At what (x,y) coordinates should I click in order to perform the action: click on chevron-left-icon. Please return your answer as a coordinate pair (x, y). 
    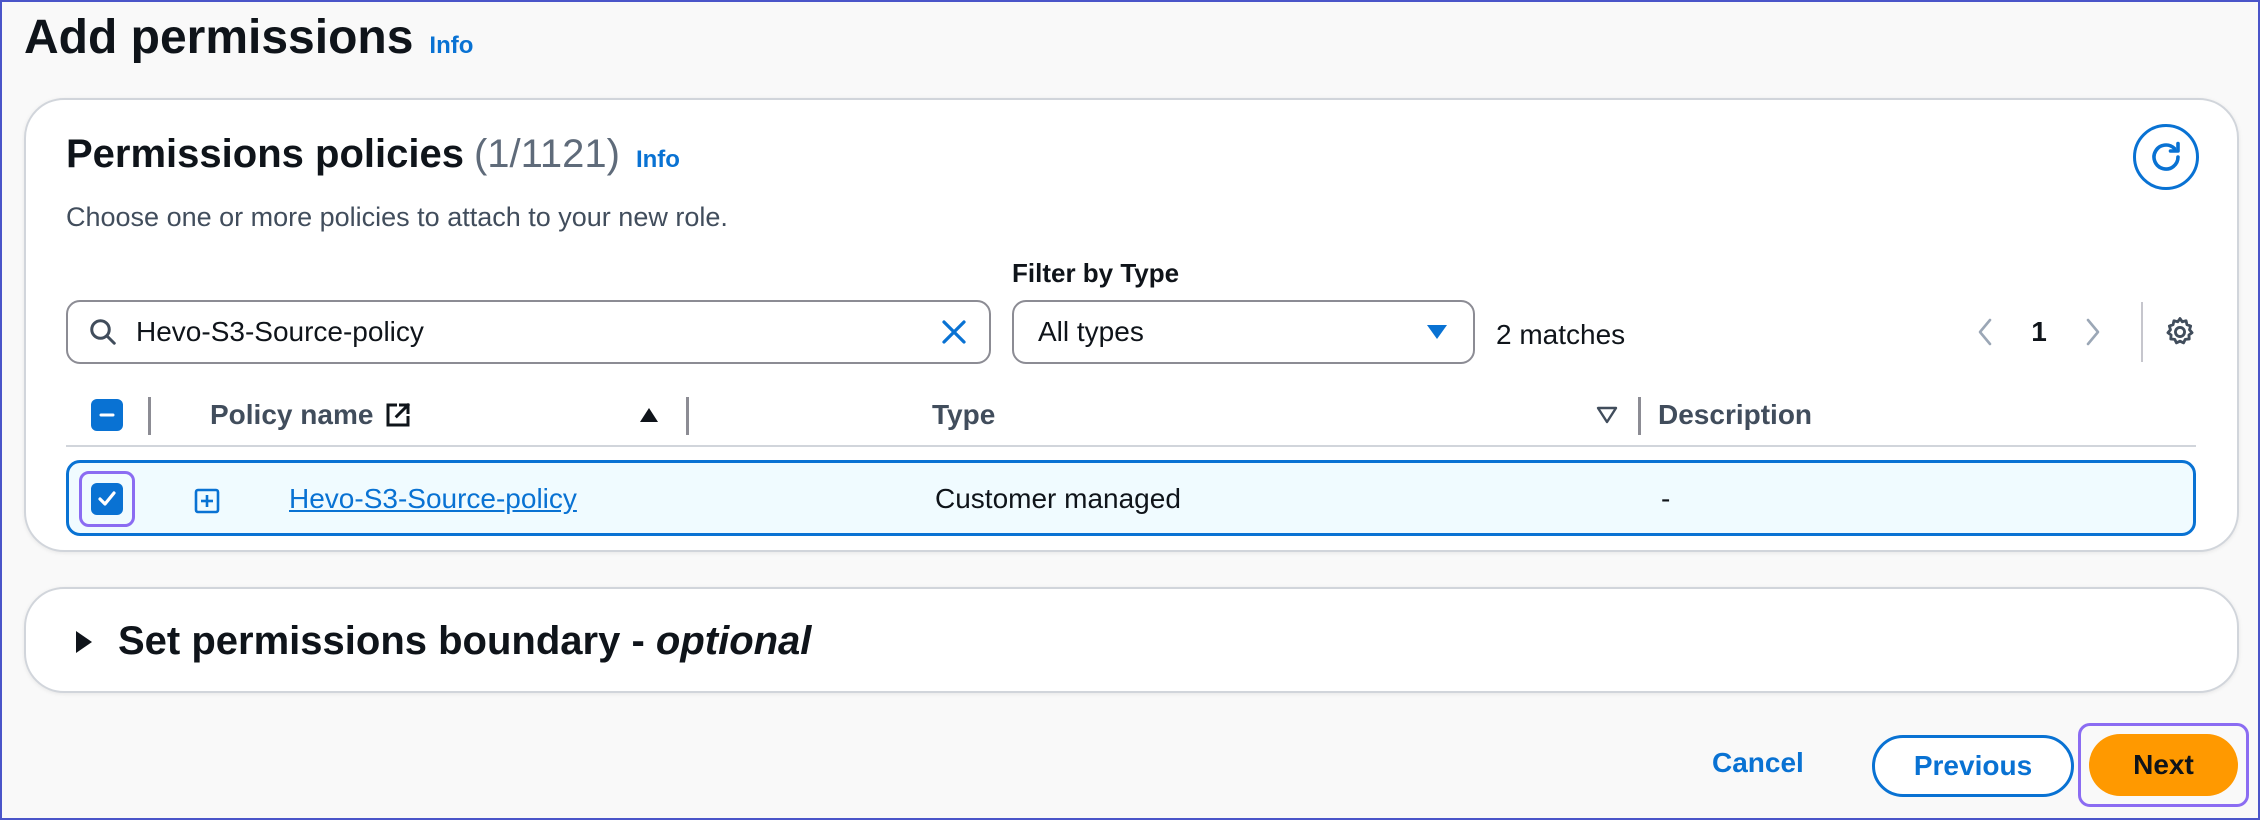
    Looking at the image, I should click on (1985, 332).